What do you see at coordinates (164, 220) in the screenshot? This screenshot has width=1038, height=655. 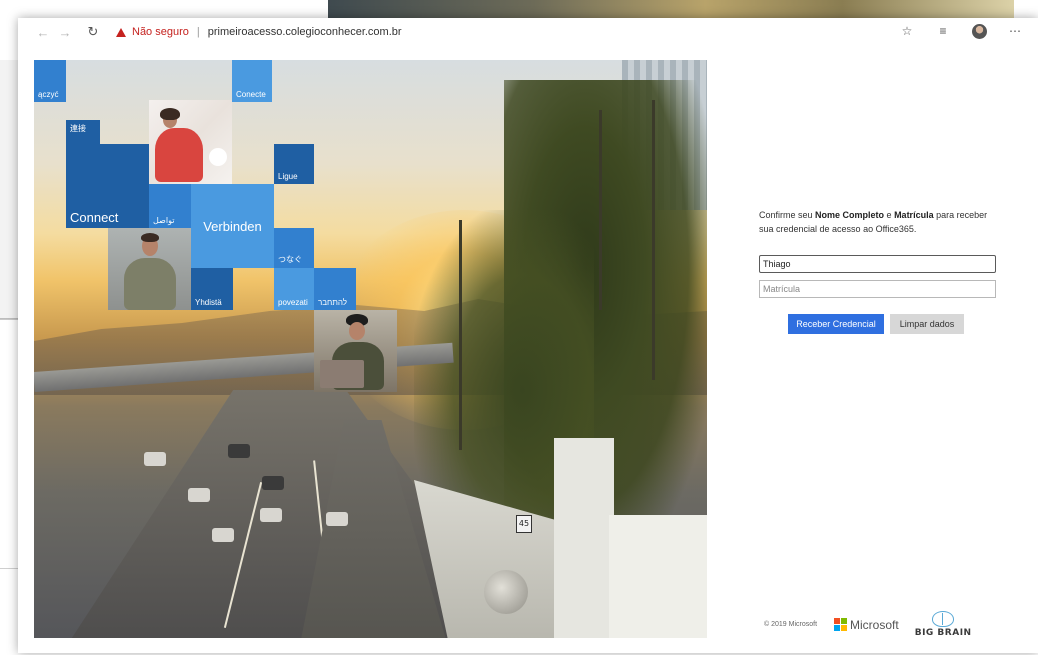 I see `tile-label: تواصل` at bounding box center [164, 220].